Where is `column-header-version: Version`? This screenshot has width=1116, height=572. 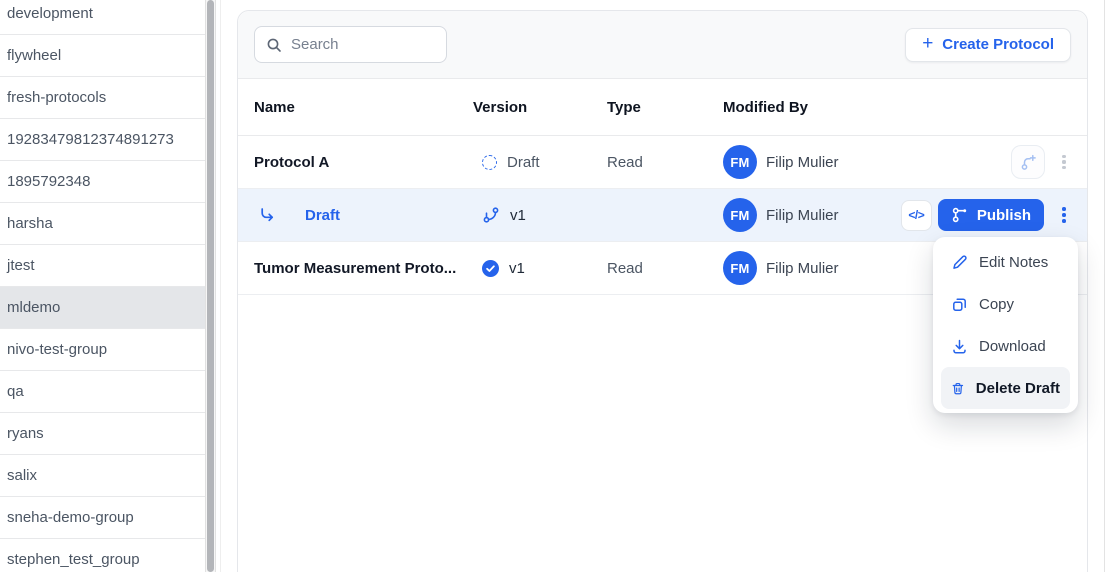 column-header-version: Version is located at coordinates (500, 107).